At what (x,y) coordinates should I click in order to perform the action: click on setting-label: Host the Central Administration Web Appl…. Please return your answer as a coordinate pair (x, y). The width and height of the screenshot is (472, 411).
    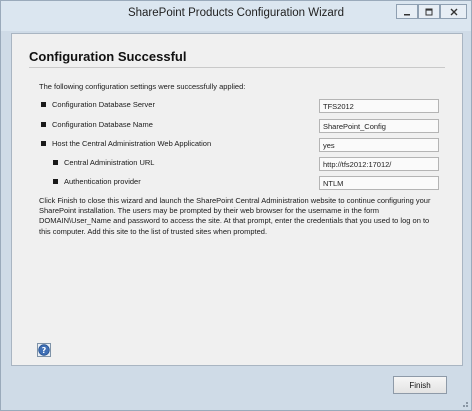
    Looking at the image, I should click on (132, 143).